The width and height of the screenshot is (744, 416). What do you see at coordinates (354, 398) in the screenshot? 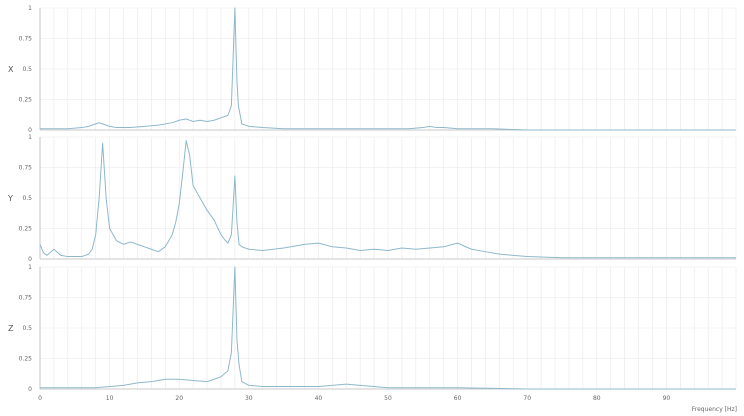
I see `x-tick-labels: 0 10 20 30 40 50 60 70 80 90` at bounding box center [354, 398].